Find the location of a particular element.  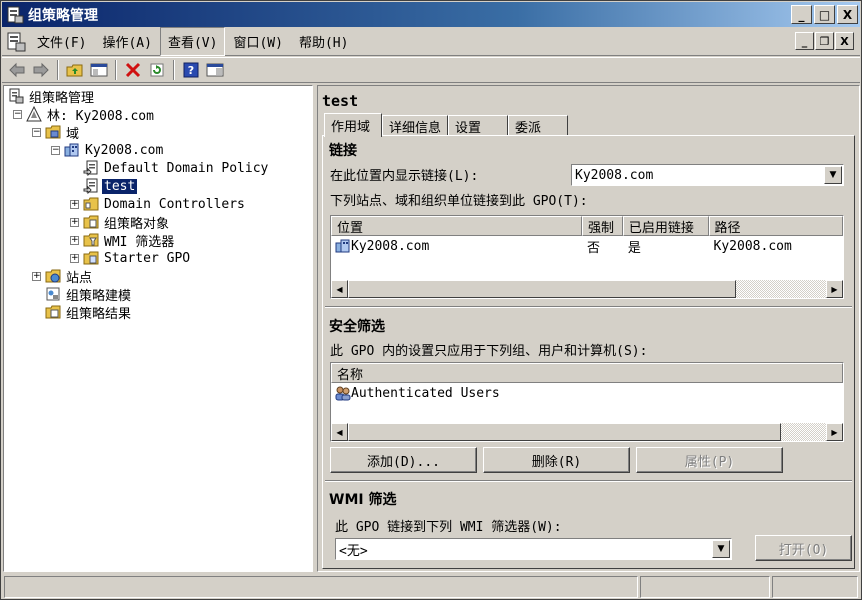

col-enforced: 强制 is located at coordinates (602, 226).